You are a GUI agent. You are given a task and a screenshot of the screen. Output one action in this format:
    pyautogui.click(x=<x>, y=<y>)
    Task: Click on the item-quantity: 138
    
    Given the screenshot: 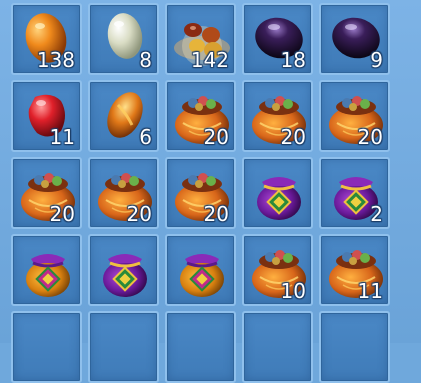 What is the action you would take?
    pyautogui.click(x=55, y=60)
    